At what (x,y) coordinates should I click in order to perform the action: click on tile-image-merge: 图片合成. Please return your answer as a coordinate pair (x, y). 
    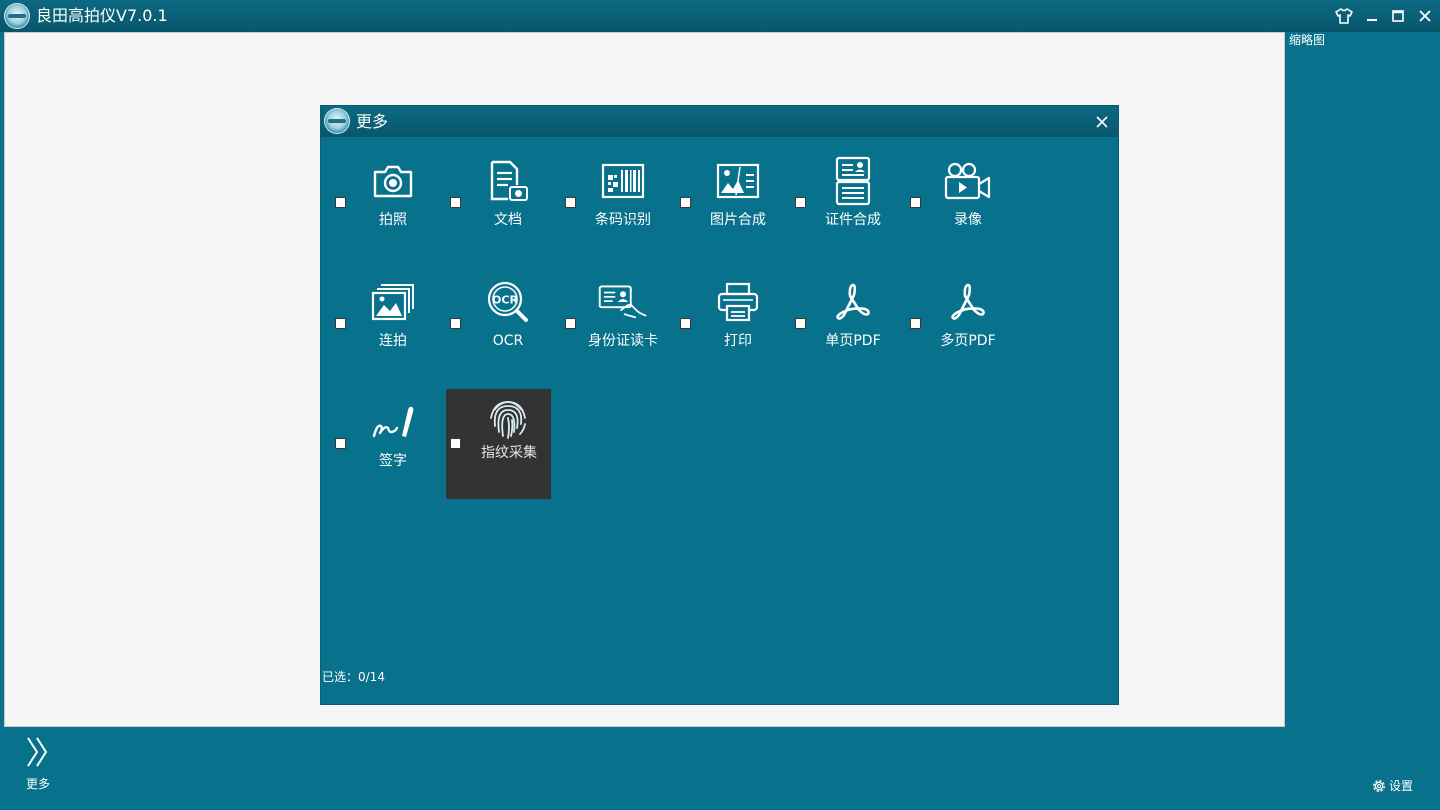
    Looking at the image, I should click on (723, 203).